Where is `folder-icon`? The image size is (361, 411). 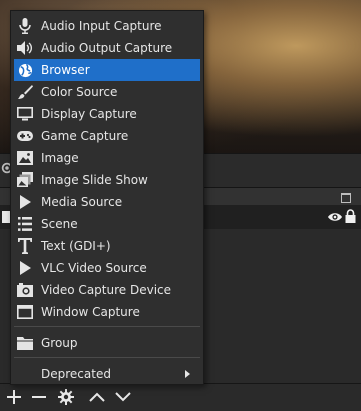 folder-icon is located at coordinates (25, 343).